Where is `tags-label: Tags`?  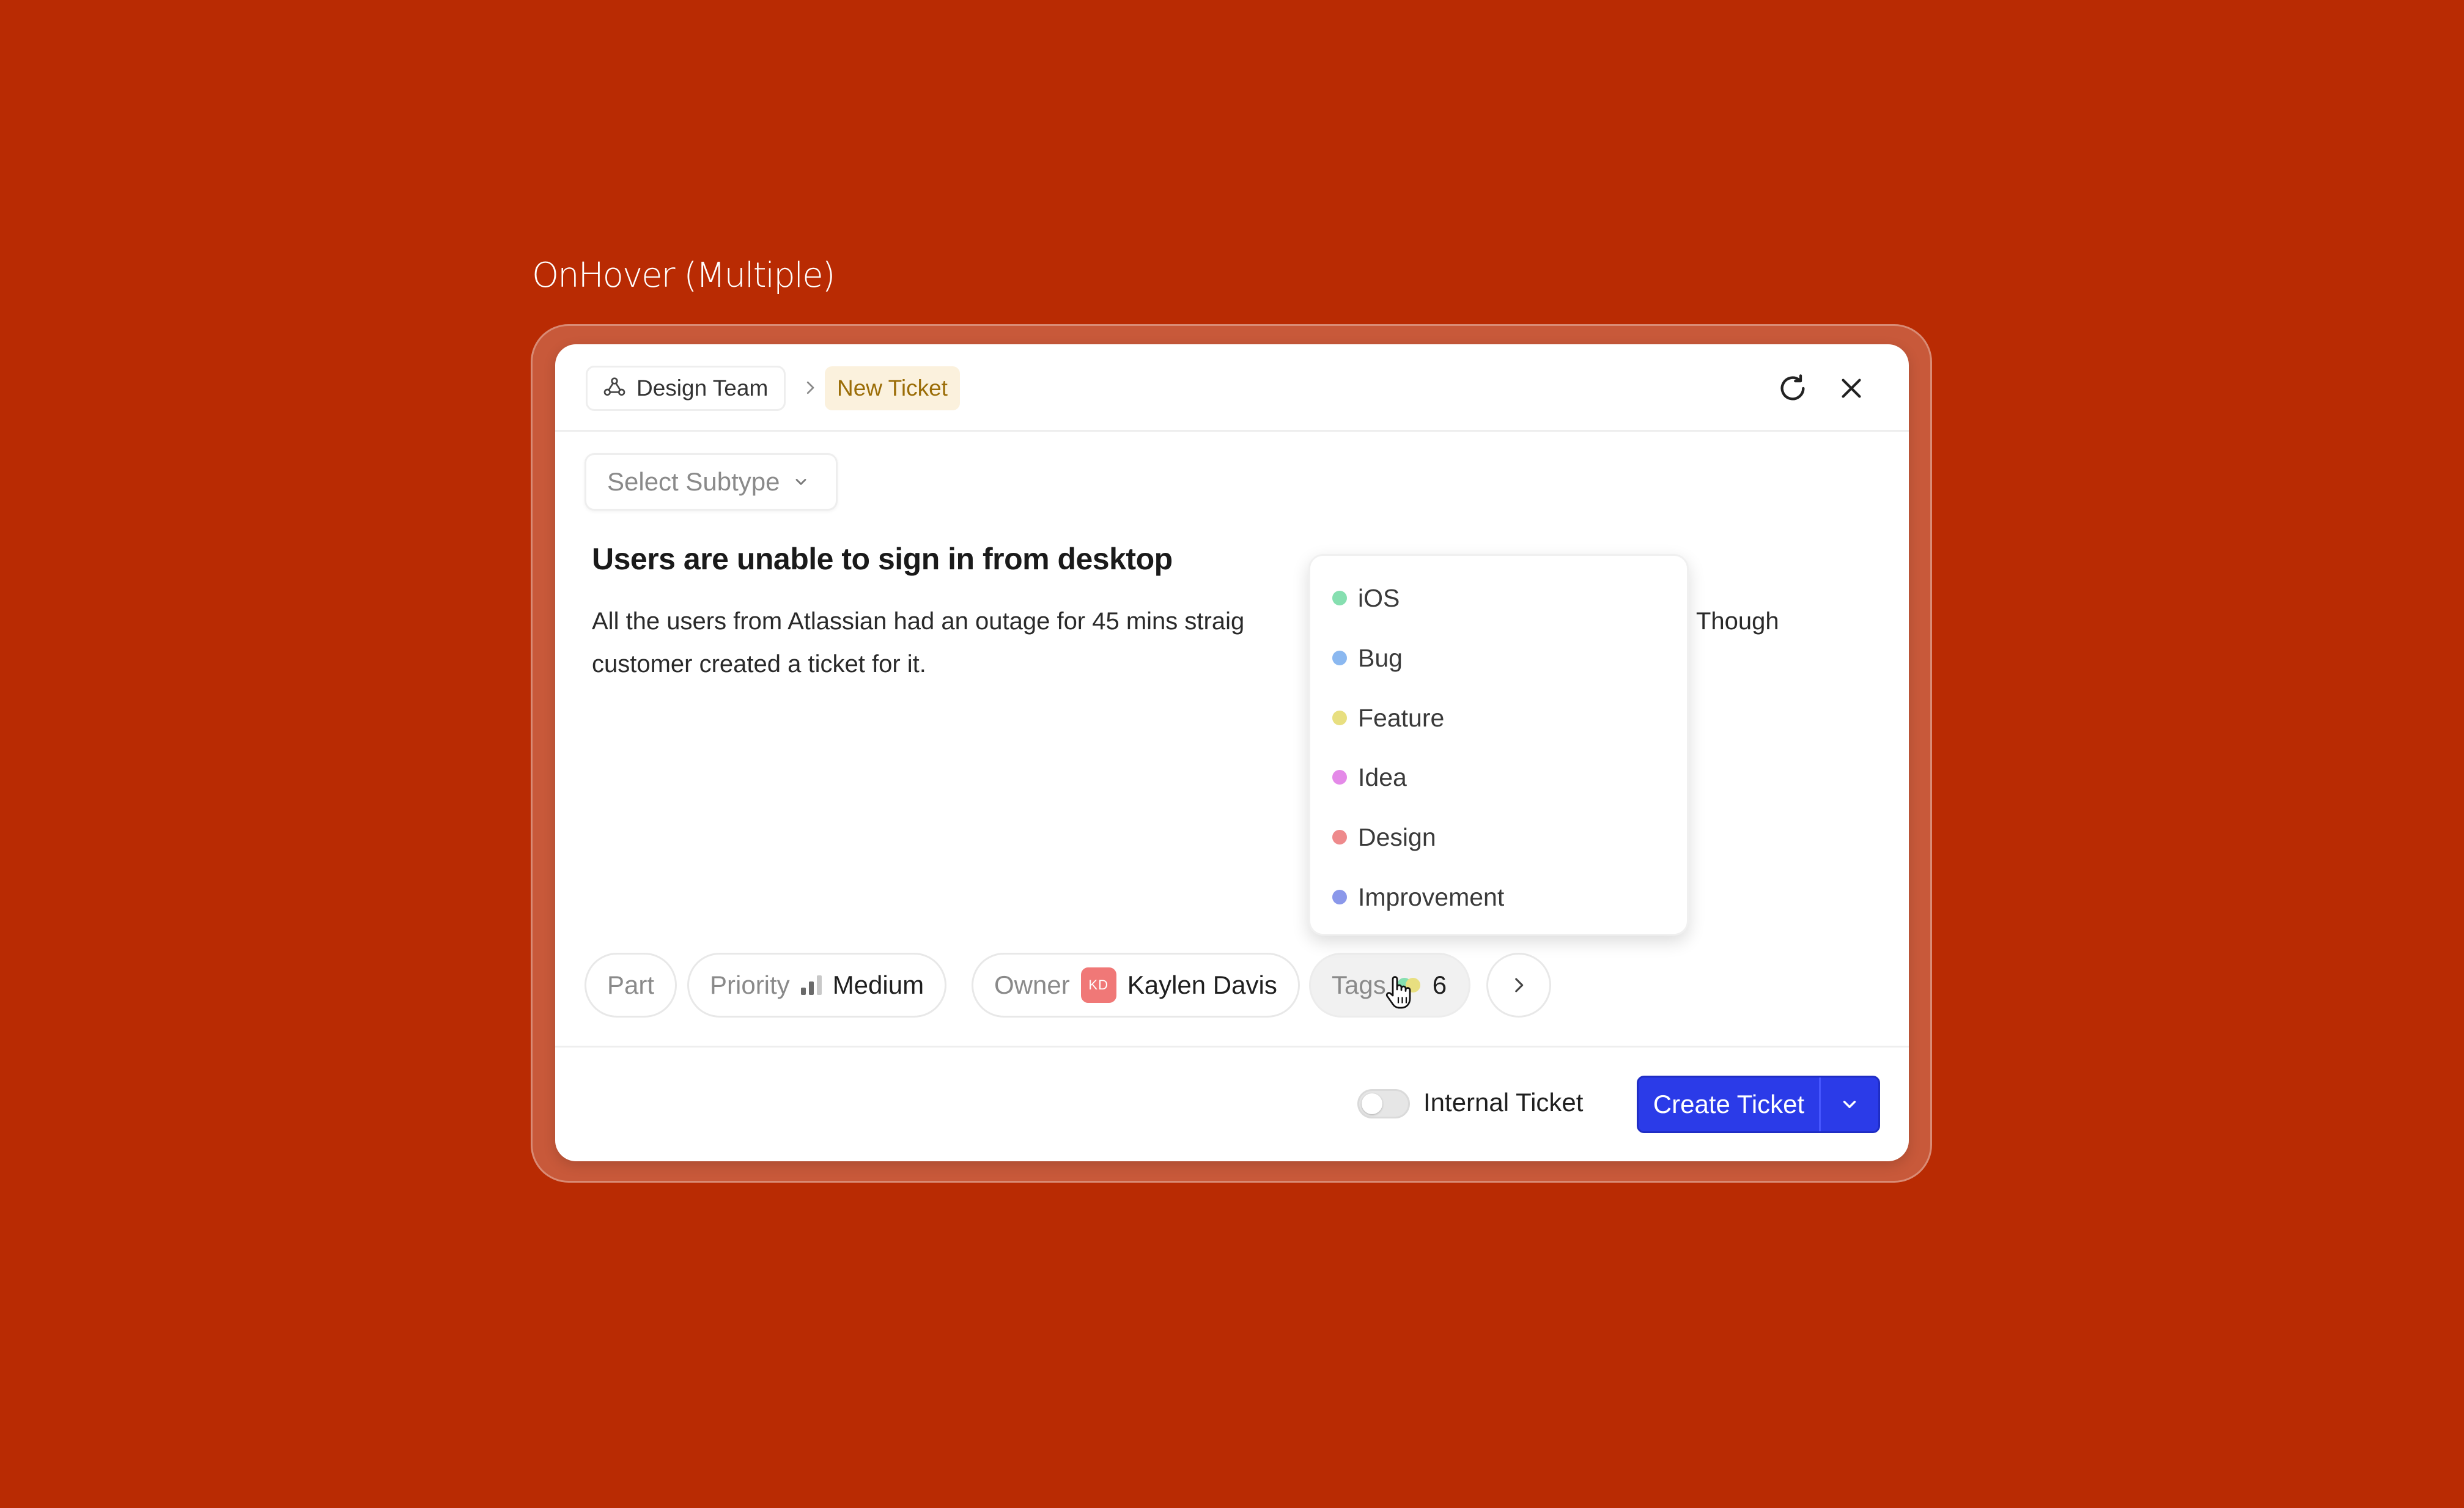 tags-label: Tags is located at coordinates (1359, 984).